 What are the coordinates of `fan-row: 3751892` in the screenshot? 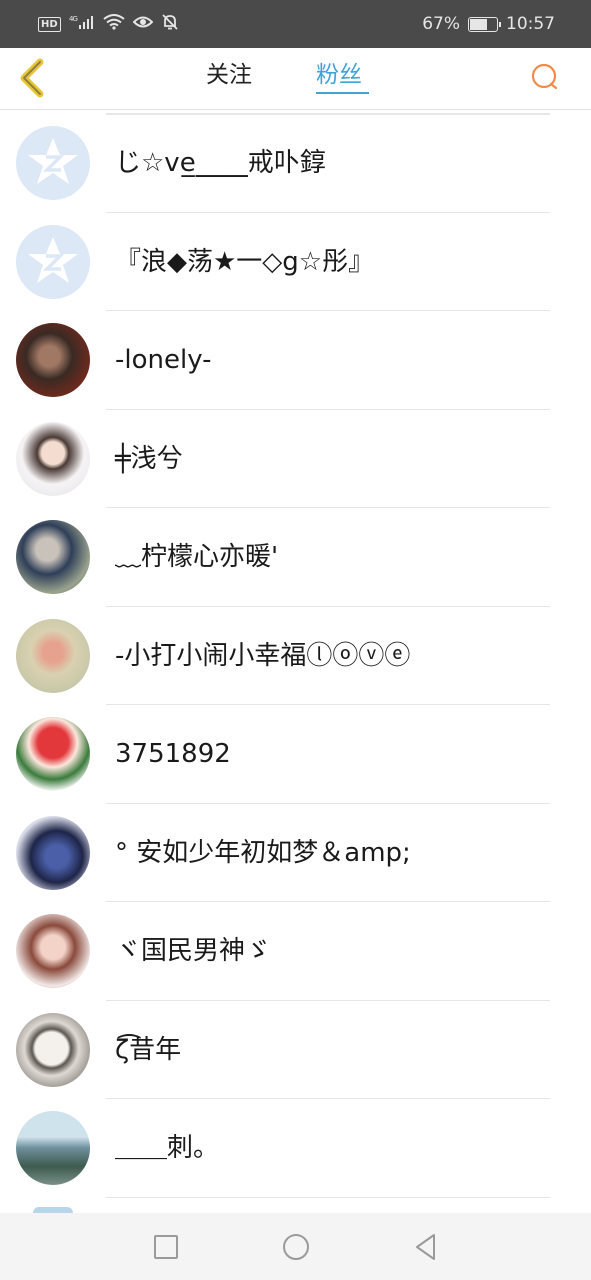 It's located at (295, 754).